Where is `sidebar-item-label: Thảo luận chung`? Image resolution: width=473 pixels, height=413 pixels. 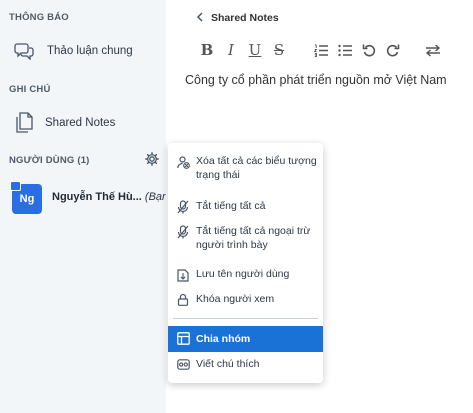 sidebar-item-label: Thảo luận chung is located at coordinates (90, 51).